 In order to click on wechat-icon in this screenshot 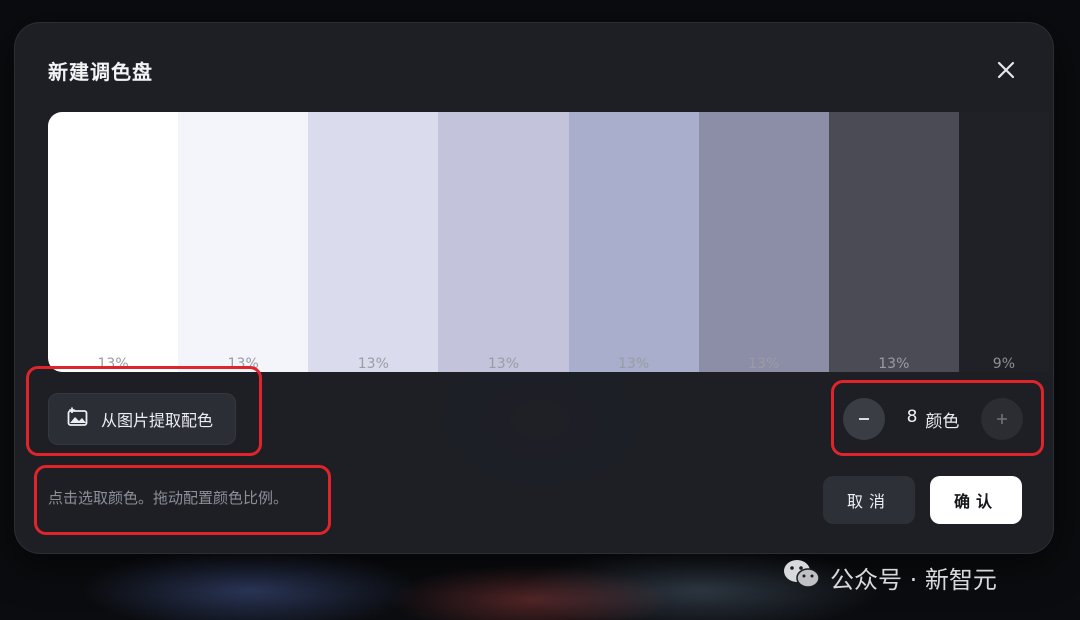, I will do `click(802, 577)`.